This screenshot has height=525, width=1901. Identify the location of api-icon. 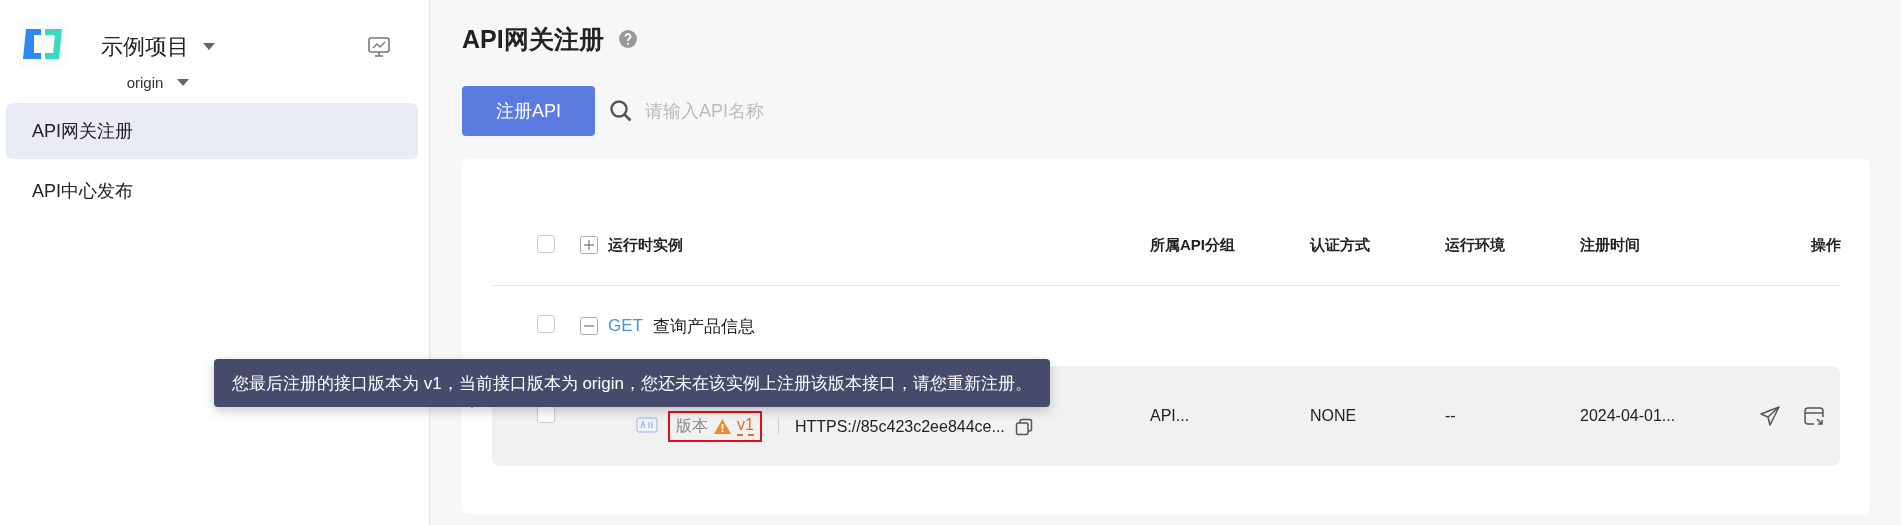
(647, 424).